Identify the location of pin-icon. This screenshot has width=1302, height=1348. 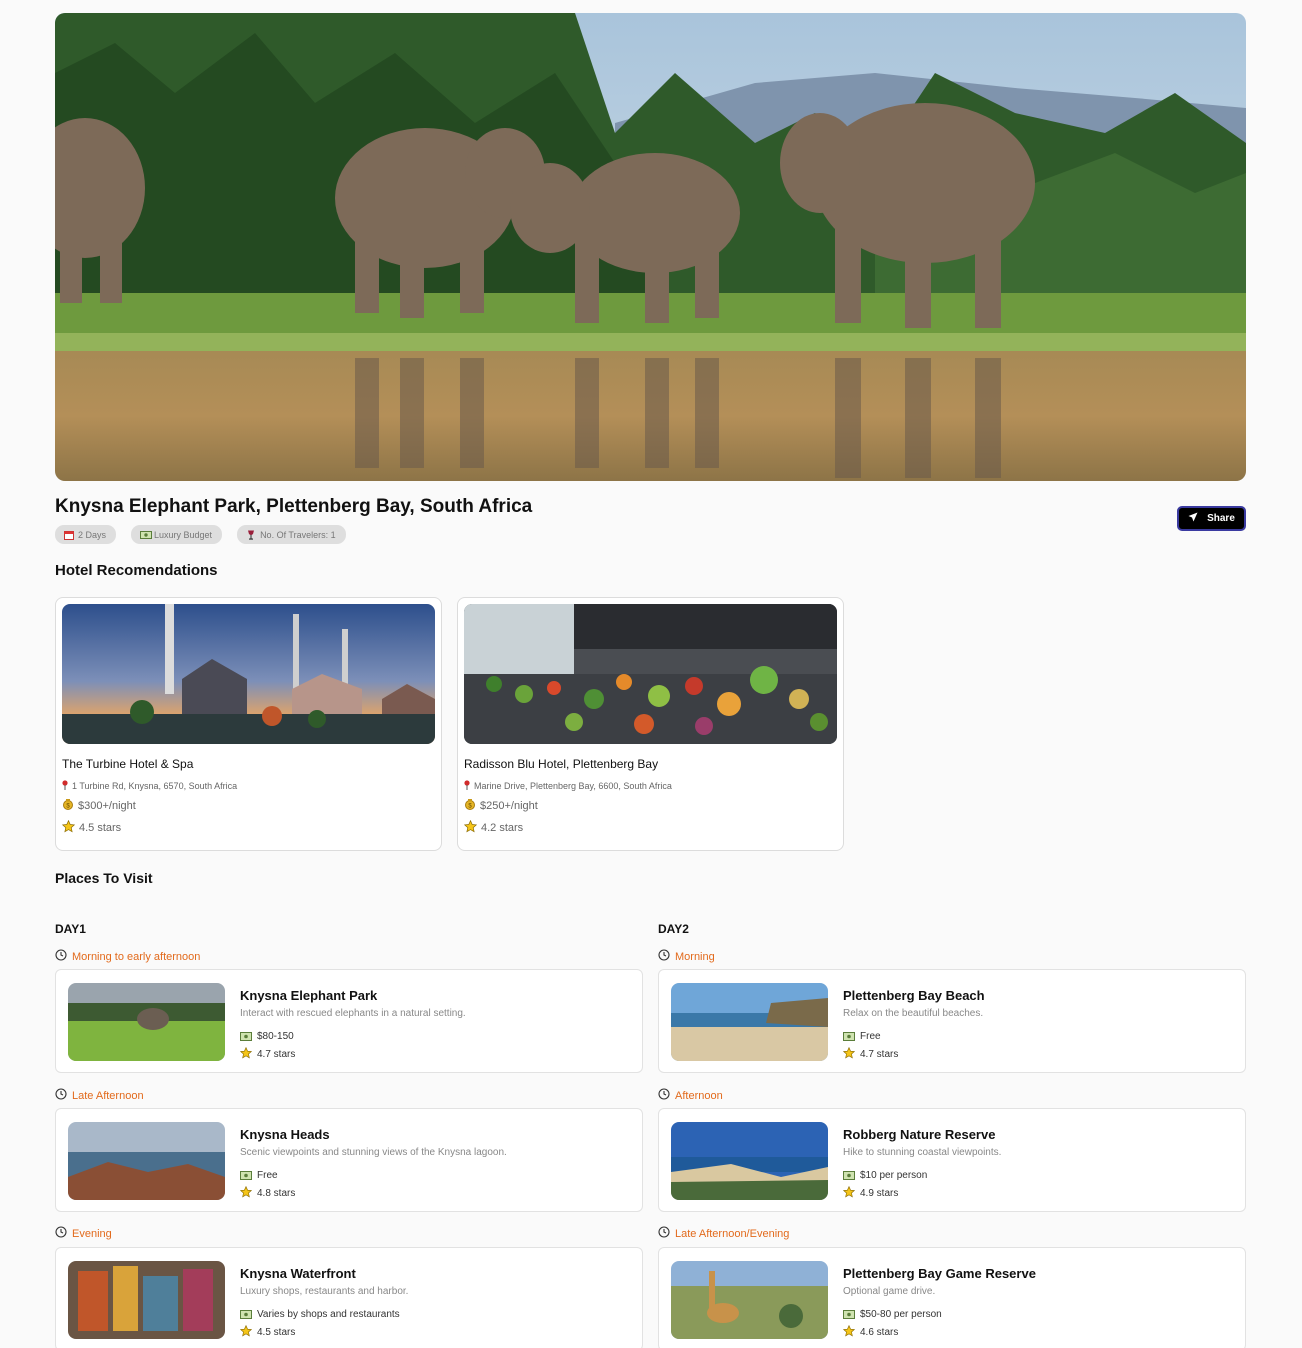
(65, 786).